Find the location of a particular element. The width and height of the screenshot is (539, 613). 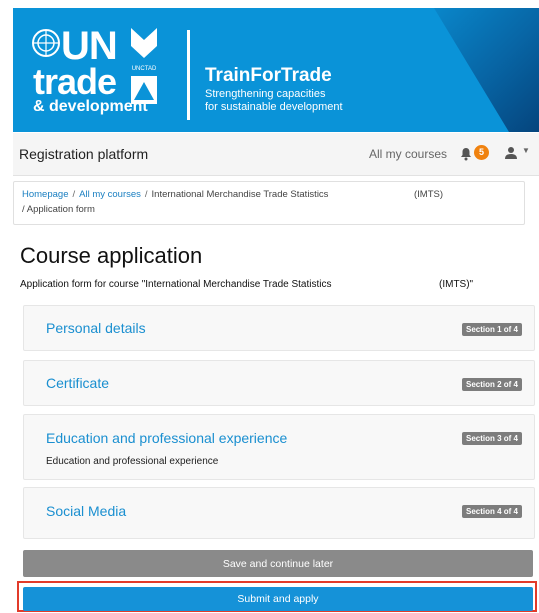

section-badge: Section 4 of 4 is located at coordinates (491, 511).